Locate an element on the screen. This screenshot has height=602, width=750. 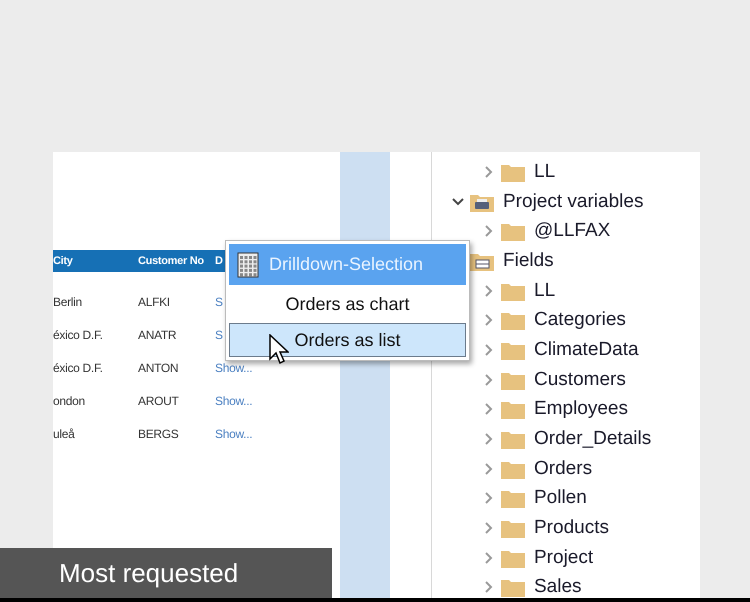
tree-item: Customers is located at coordinates (580, 379).